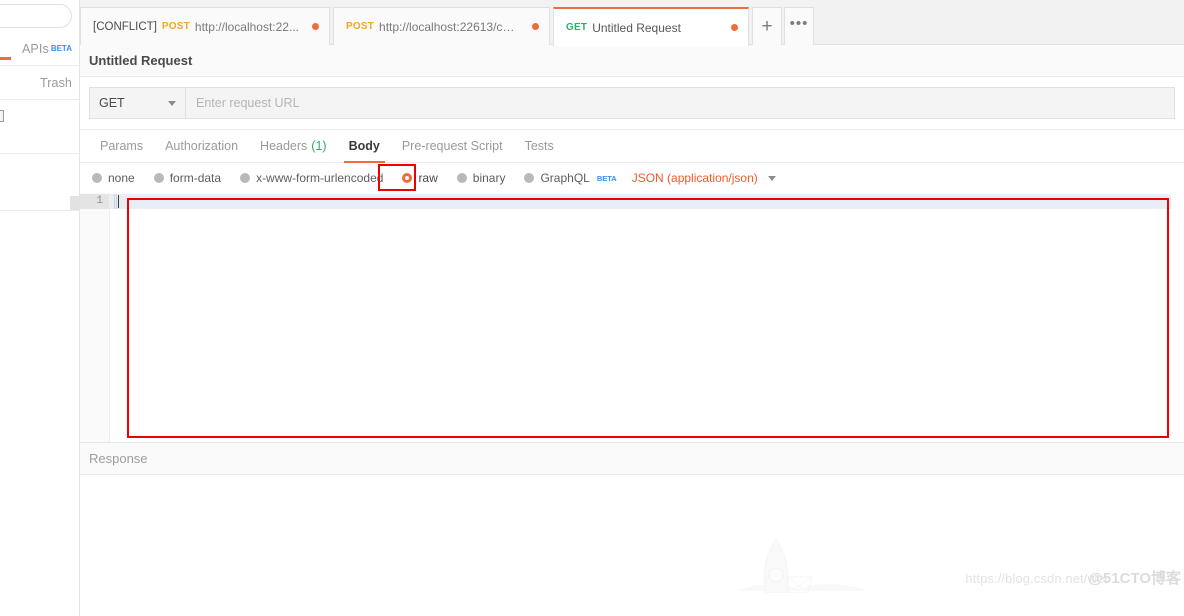 This screenshot has height=616, width=1184. What do you see at coordinates (799, 26) in the screenshot?
I see `tab-options-button: •••` at bounding box center [799, 26].